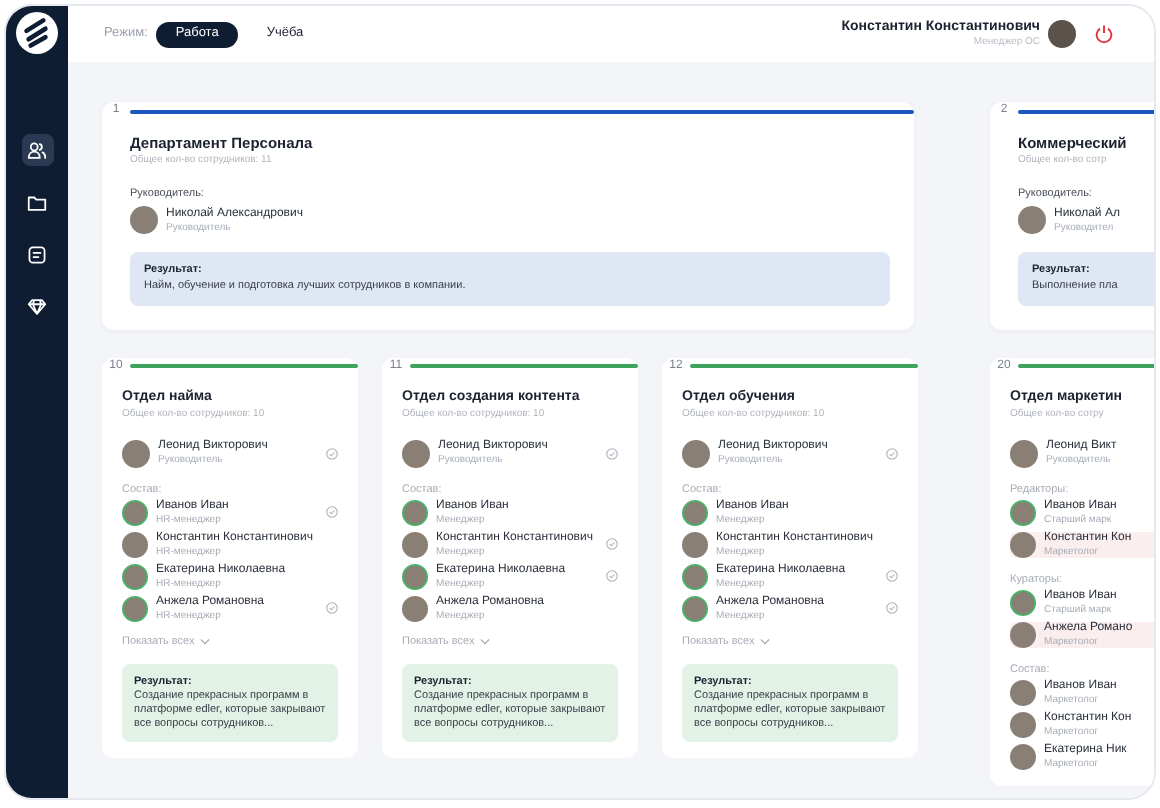 The image size is (1160, 808). Describe the element at coordinates (37, 33) in the screenshot. I see `logo-icon` at that location.